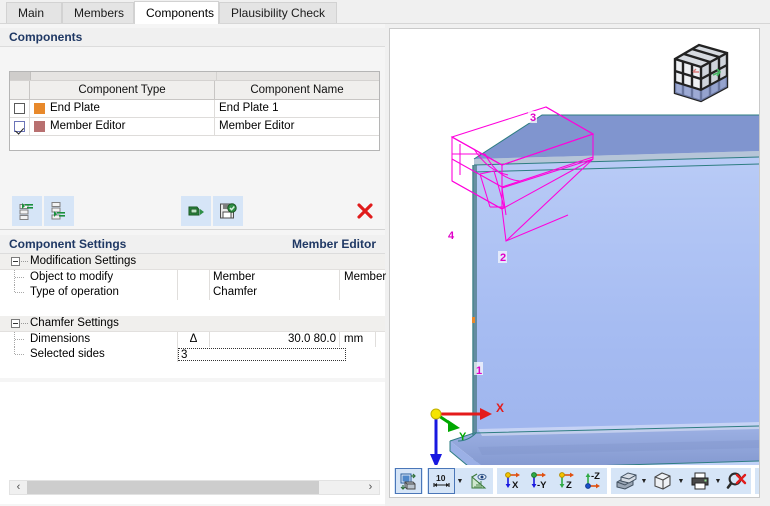 The image size is (770, 506). What do you see at coordinates (370, 487) in the screenshot?
I see `scroll-right-arrow-icon: ›` at bounding box center [370, 487].